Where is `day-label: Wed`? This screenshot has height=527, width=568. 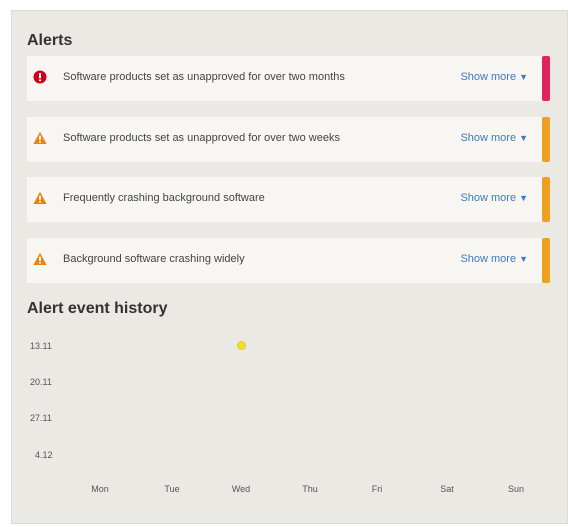 day-label: Wed is located at coordinates (241, 489).